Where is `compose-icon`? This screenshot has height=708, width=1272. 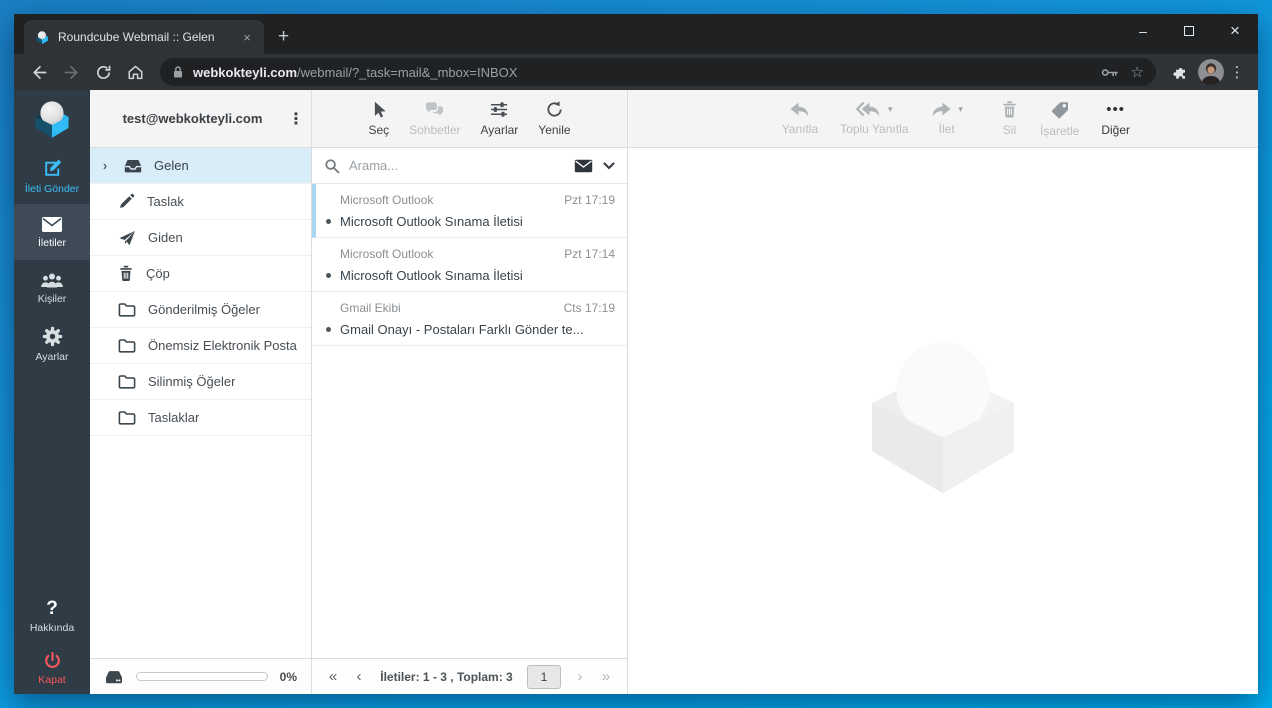
compose-icon is located at coordinates (52, 167).